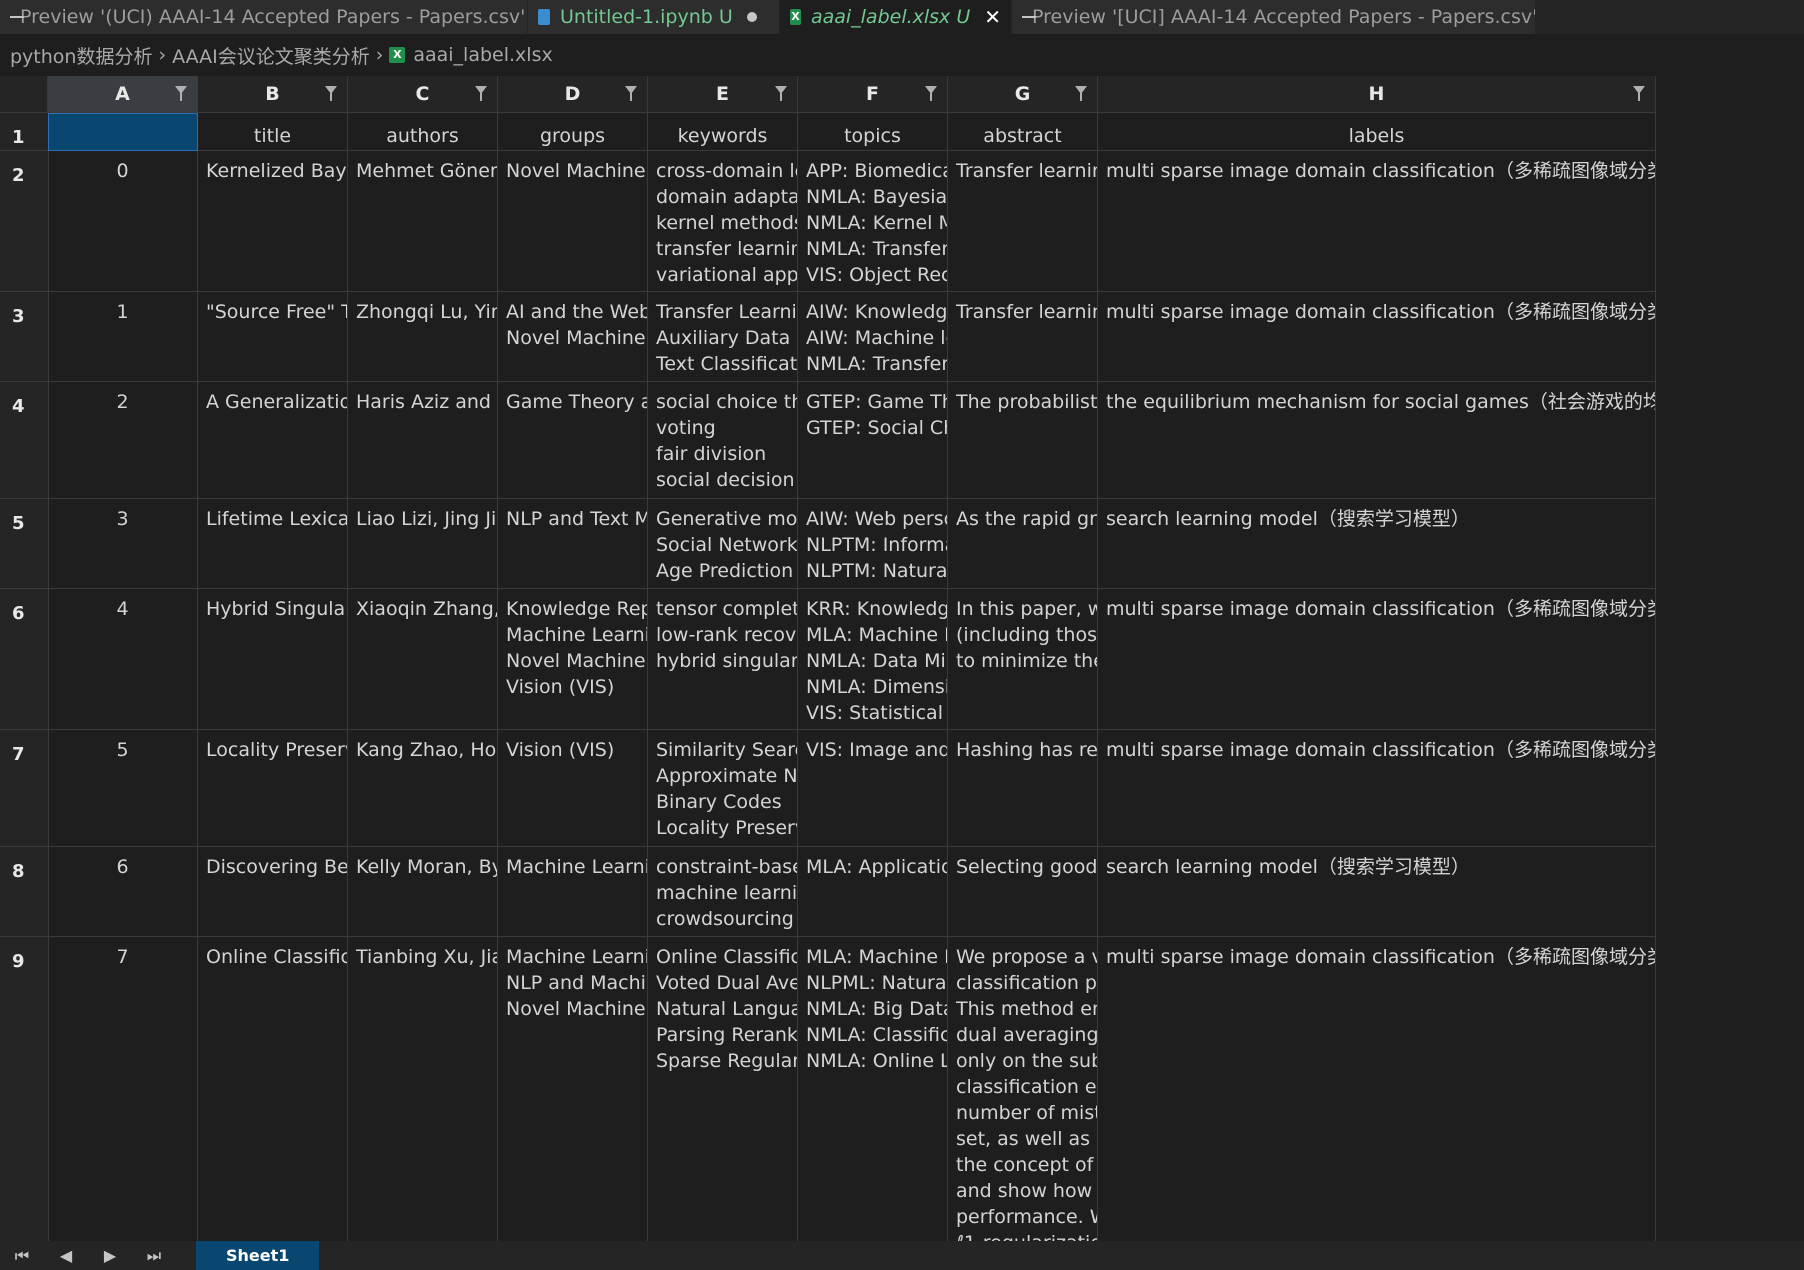 The width and height of the screenshot is (1804, 1270). What do you see at coordinates (573, 544) in the screenshot?
I see `table-cell: NLP and Text Mi` at bounding box center [573, 544].